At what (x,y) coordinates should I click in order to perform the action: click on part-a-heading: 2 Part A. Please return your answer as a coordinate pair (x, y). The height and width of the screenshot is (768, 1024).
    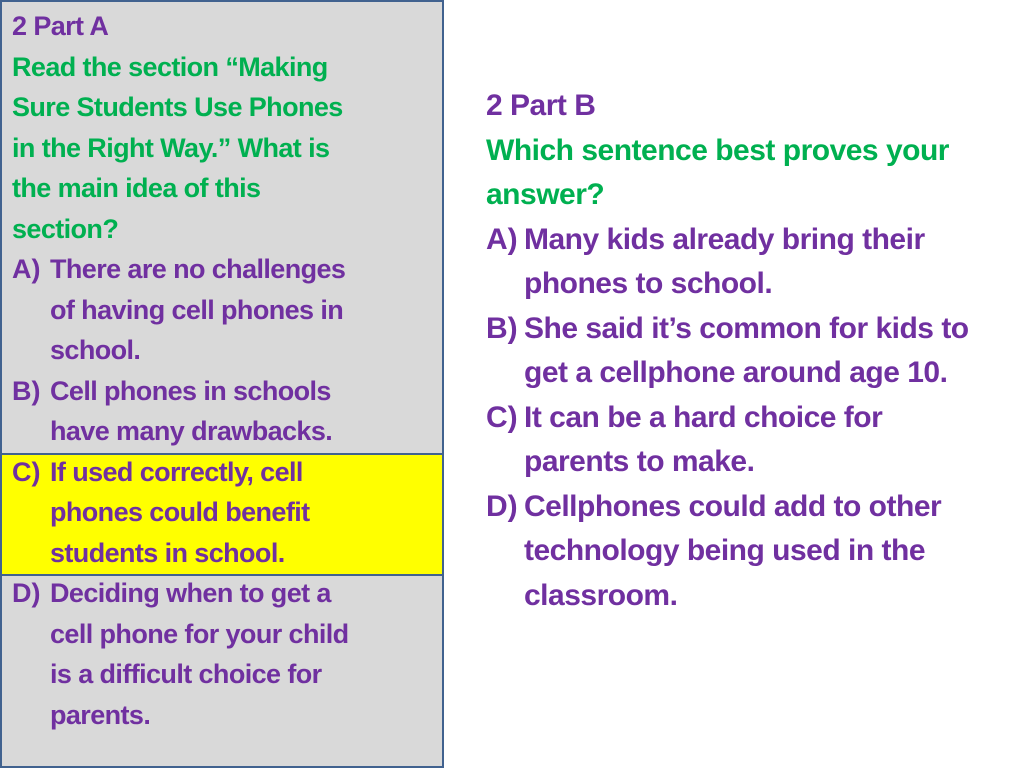
    Looking at the image, I should click on (60, 26).